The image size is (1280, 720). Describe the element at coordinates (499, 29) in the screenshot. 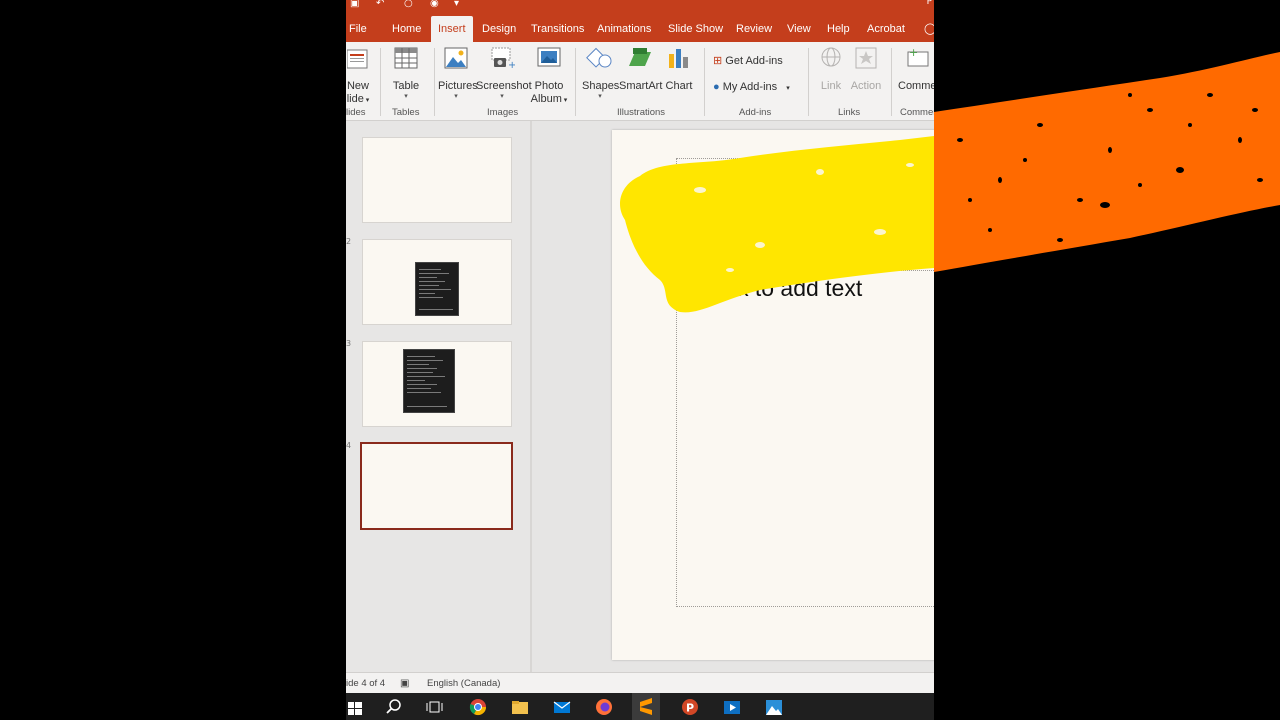

I see `tab-design: Design` at that location.